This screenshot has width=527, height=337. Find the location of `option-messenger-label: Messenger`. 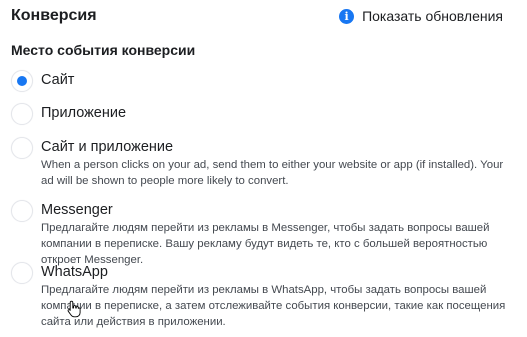

option-messenger-label: Messenger is located at coordinates (77, 210).